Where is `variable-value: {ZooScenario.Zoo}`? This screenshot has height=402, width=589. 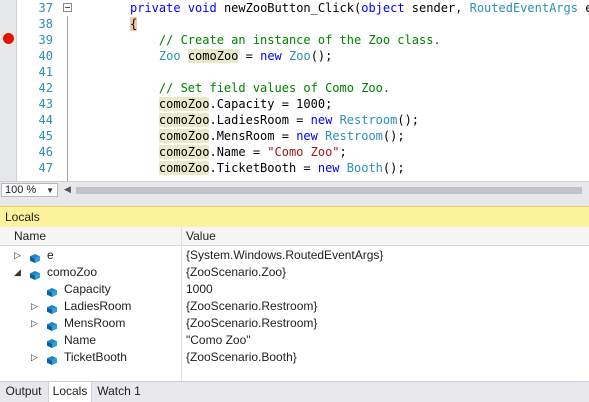
variable-value: {ZooScenario.Zoo} is located at coordinates (236, 272).